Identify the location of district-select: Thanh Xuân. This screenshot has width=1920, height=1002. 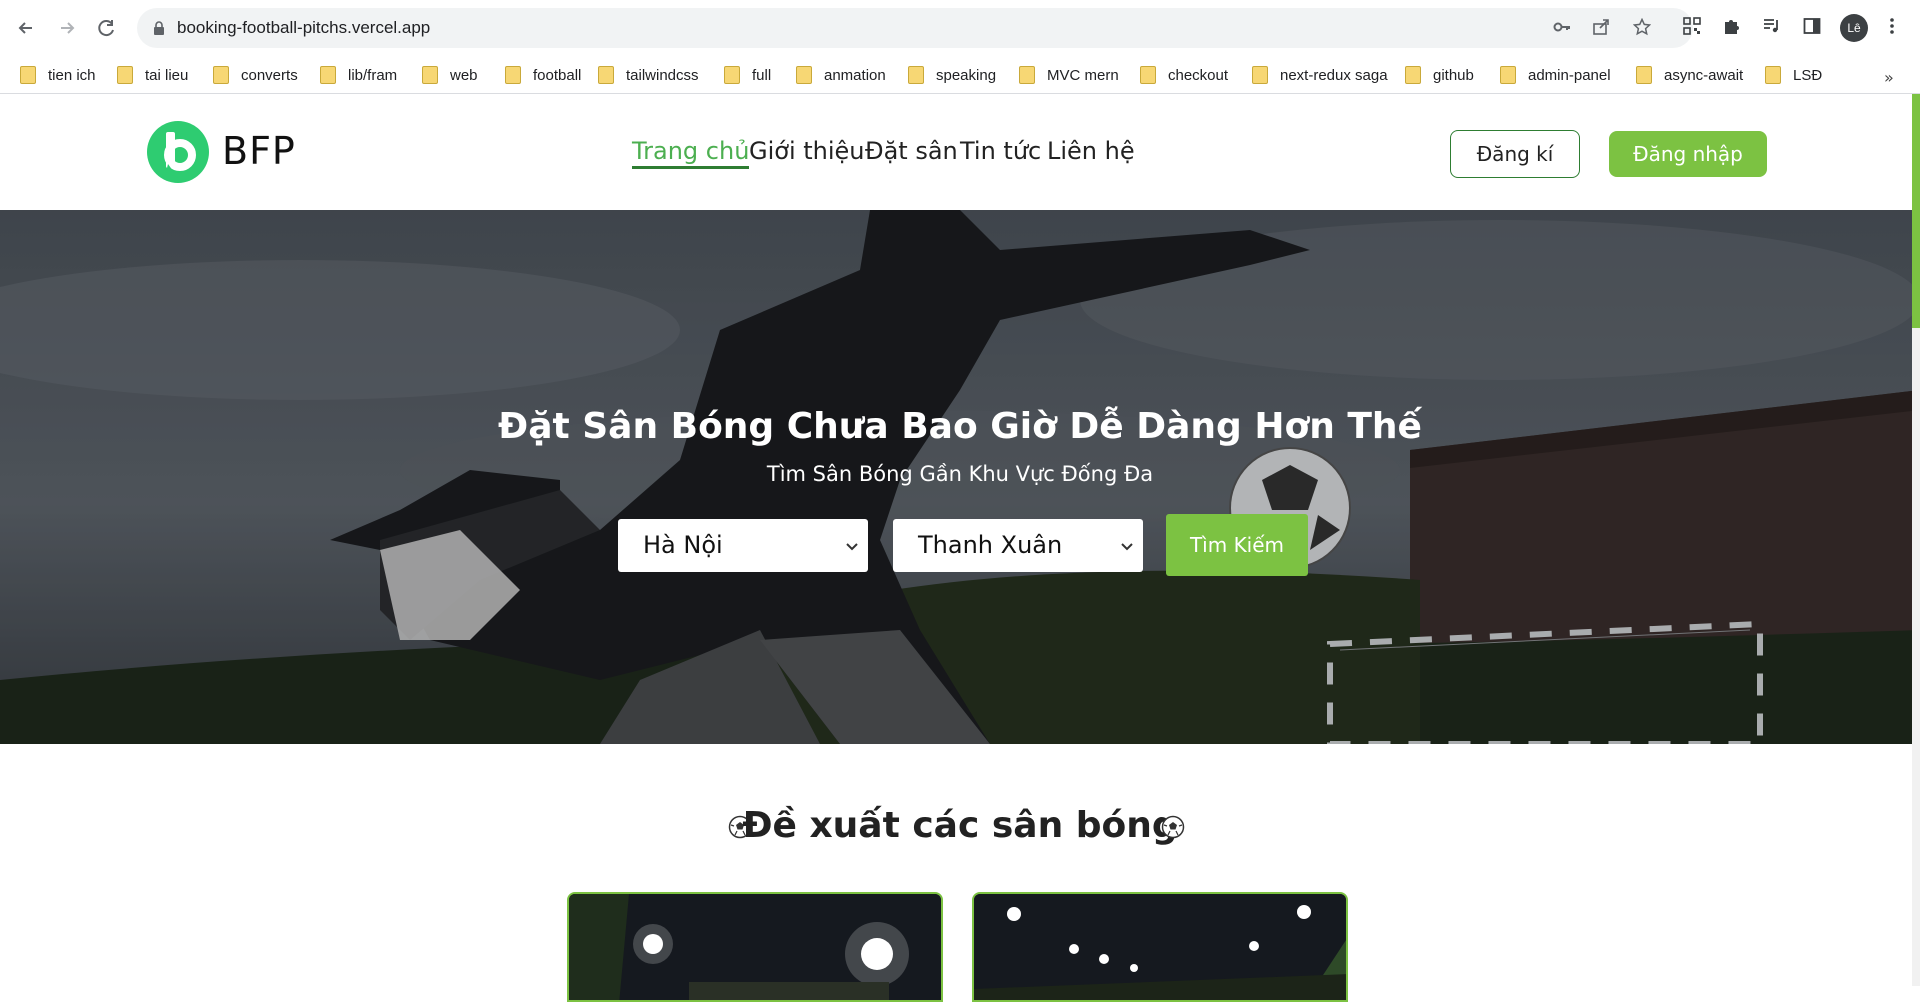
(1018, 545).